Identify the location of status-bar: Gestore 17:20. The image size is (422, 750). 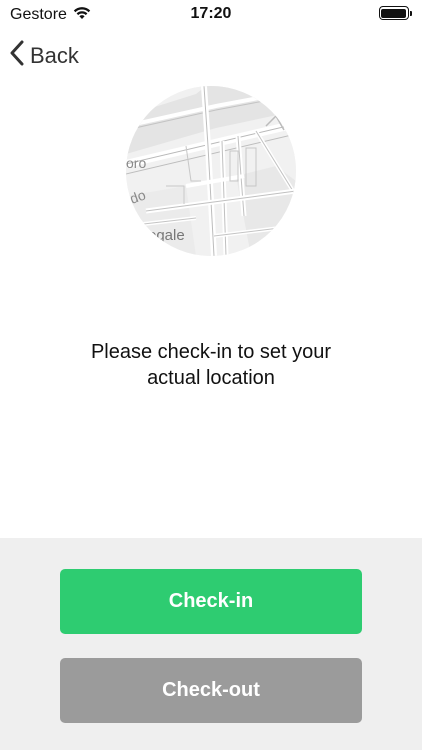
(211, 15).